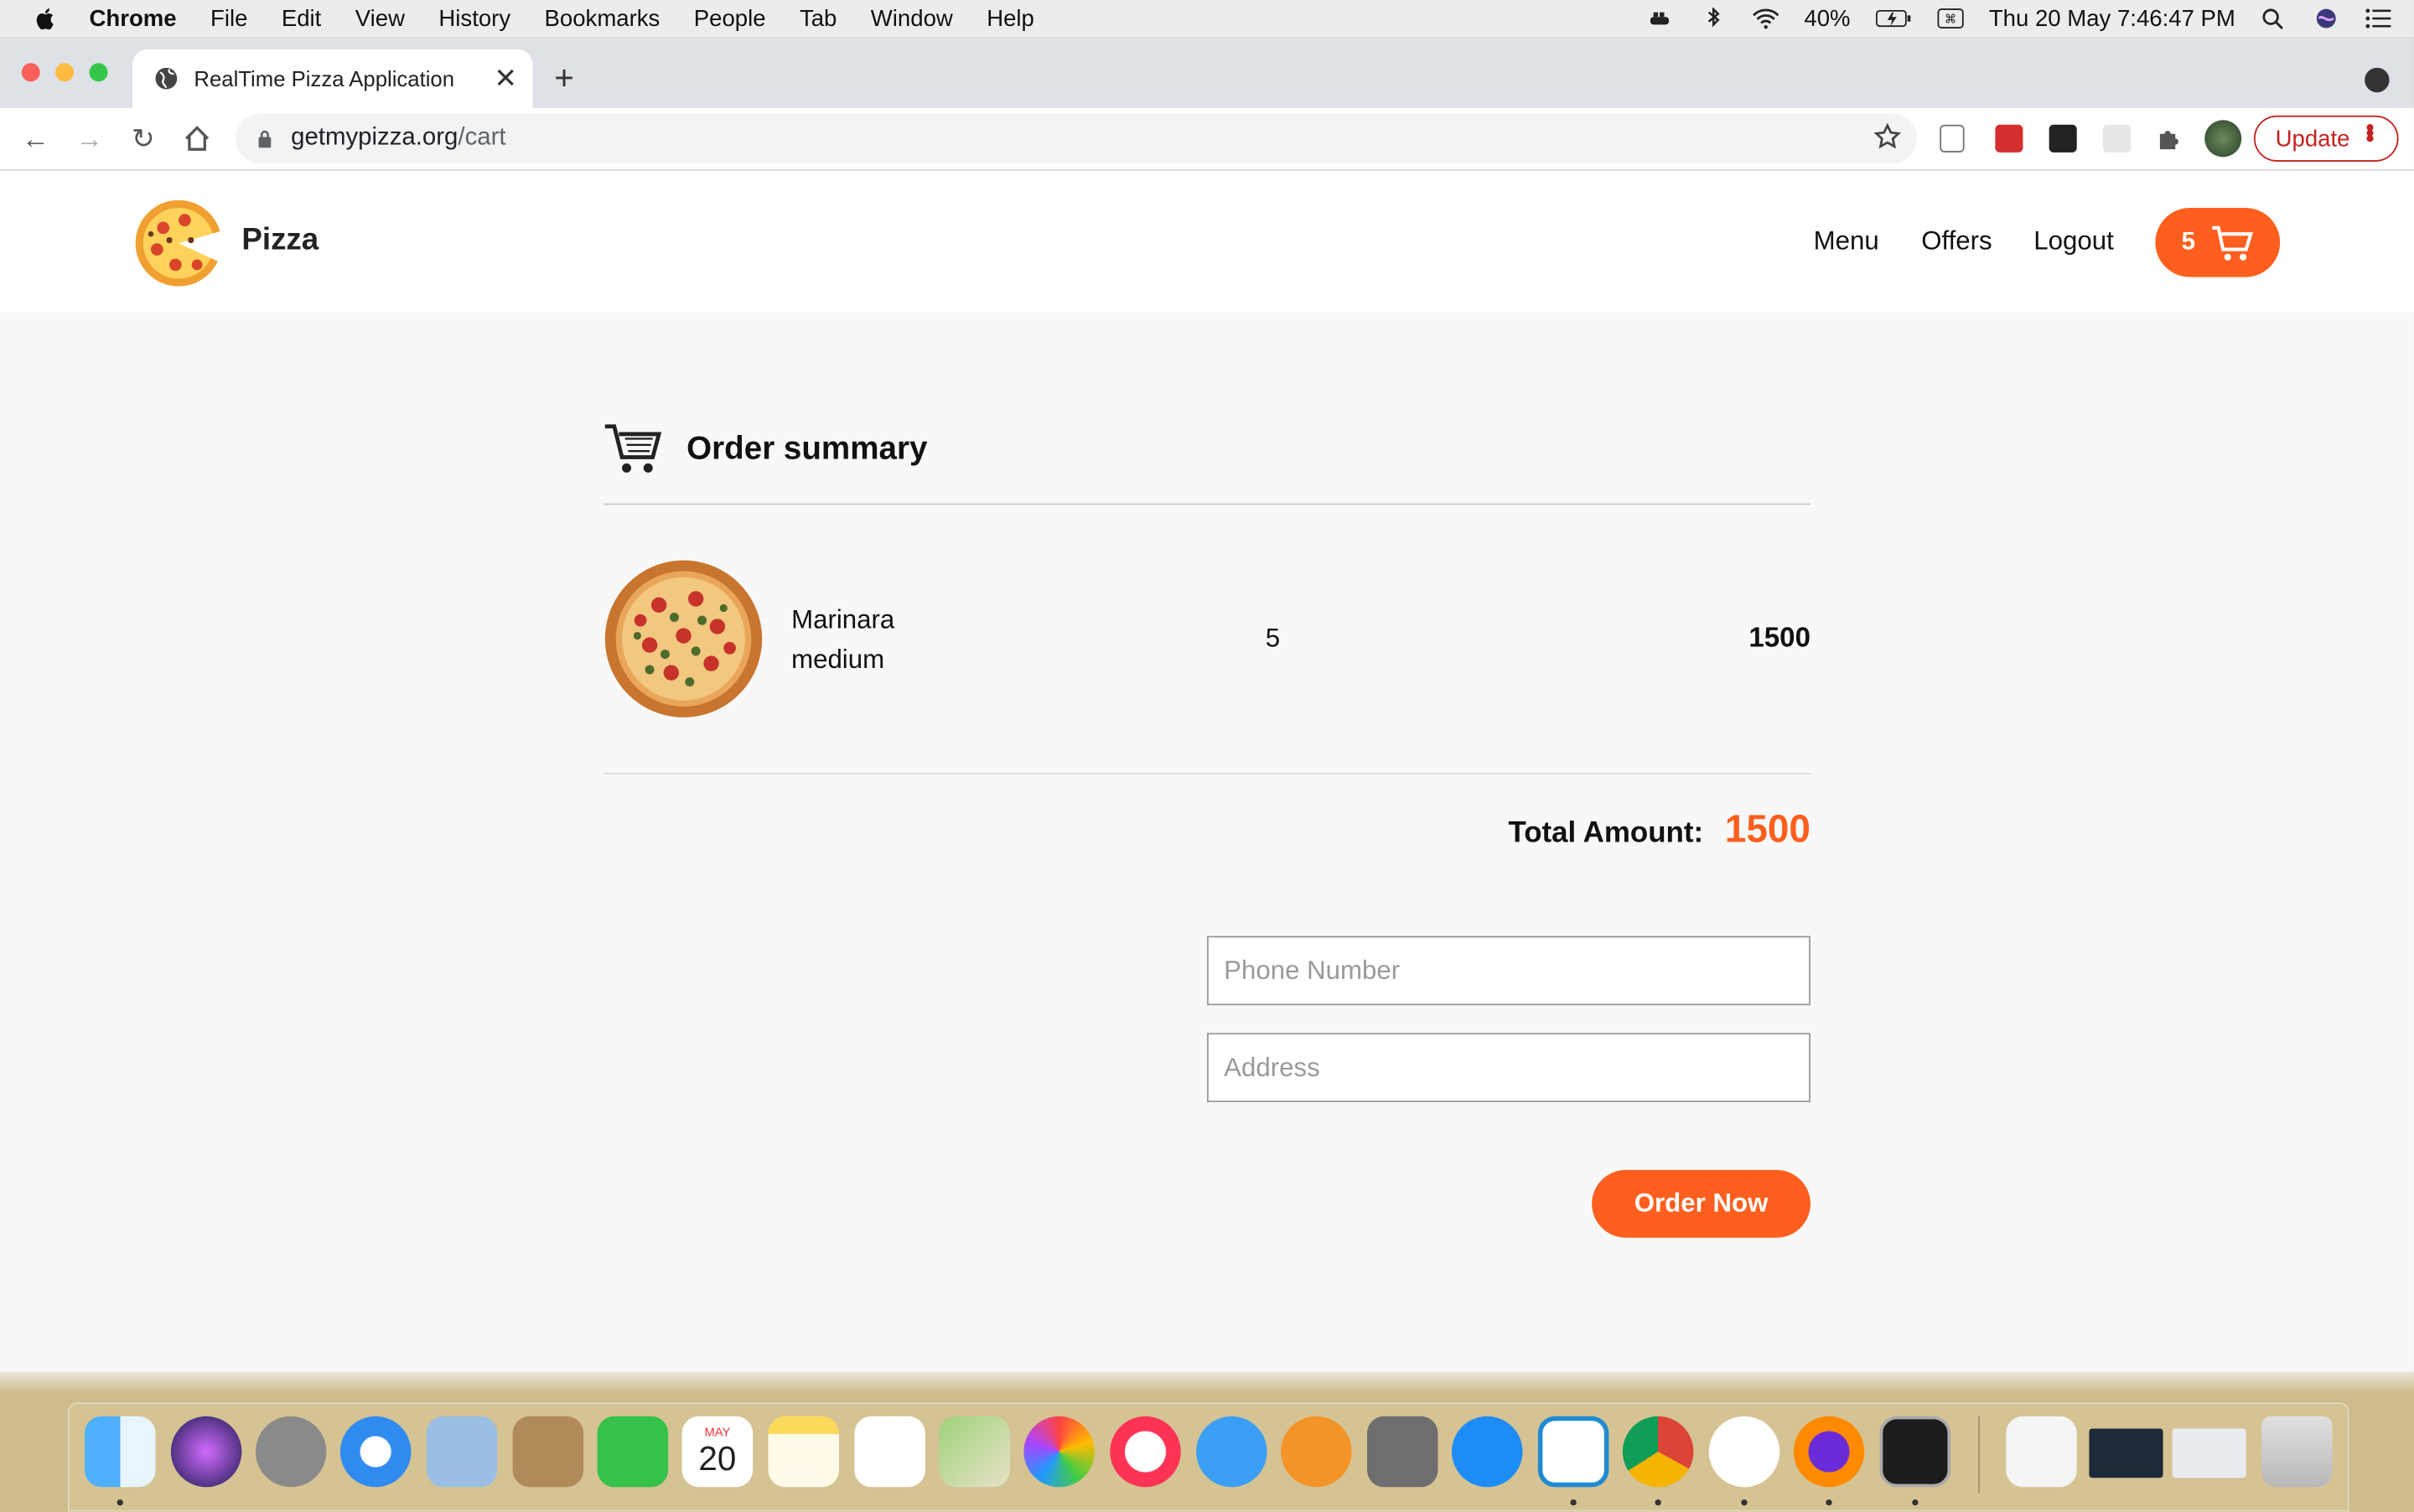 Image resolution: width=2414 pixels, height=1512 pixels. What do you see at coordinates (1766, 18) in the screenshot?
I see `wifi-icon` at bounding box center [1766, 18].